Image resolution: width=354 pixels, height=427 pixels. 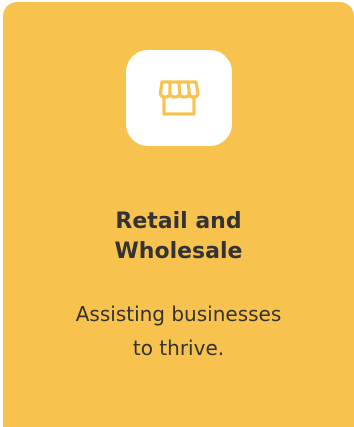 What do you see at coordinates (178, 237) in the screenshot?
I see `card-title: Retail and Wholesale` at bounding box center [178, 237].